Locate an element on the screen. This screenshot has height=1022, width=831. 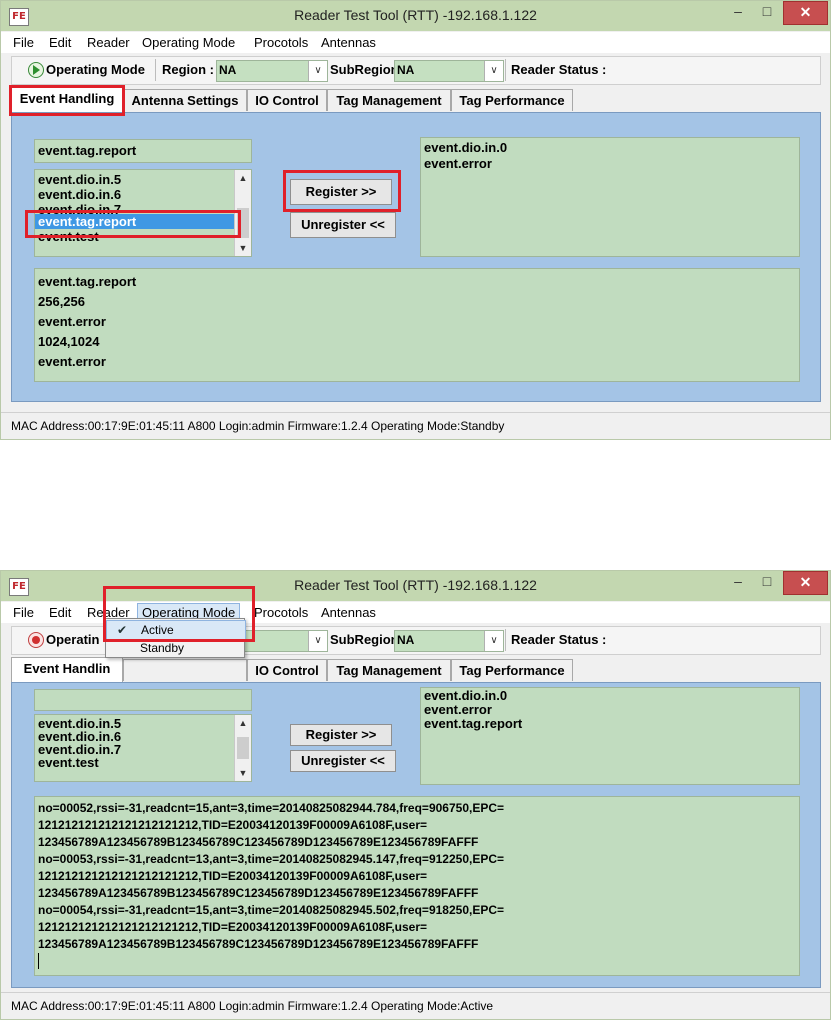
menu-option-active-label: Active is located at coordinates (157, 630).